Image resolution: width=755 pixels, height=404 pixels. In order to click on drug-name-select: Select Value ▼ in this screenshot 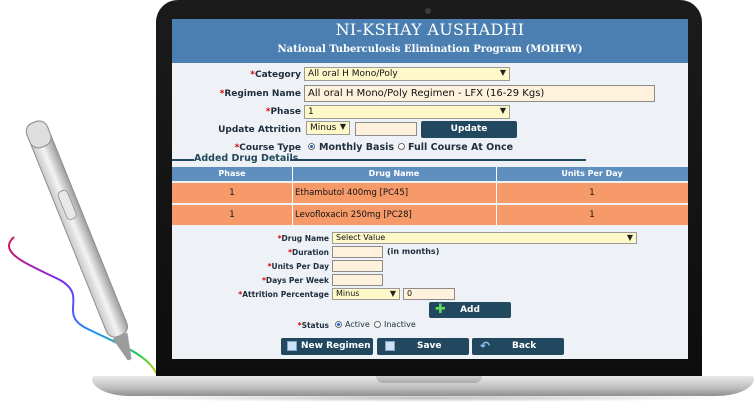, I will do `click(484, 238)`.